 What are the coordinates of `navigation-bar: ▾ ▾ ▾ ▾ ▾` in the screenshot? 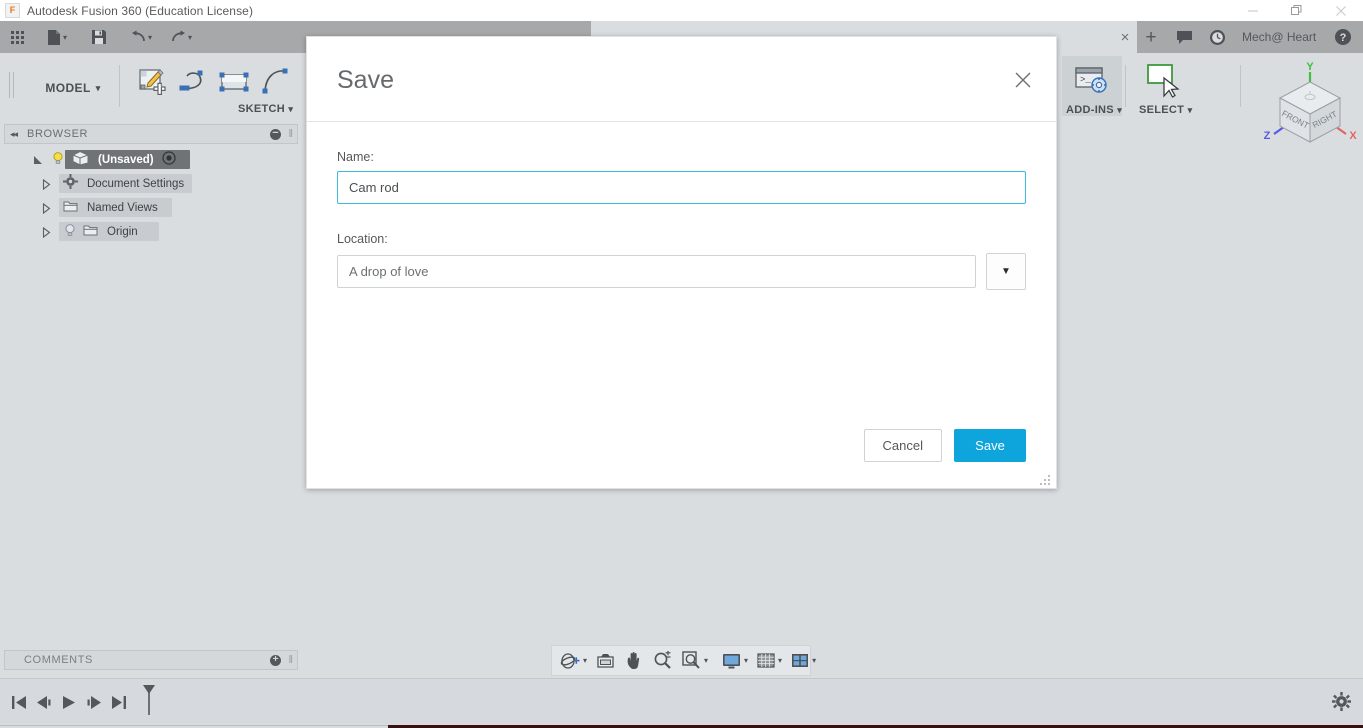 It's located at (683, 660).